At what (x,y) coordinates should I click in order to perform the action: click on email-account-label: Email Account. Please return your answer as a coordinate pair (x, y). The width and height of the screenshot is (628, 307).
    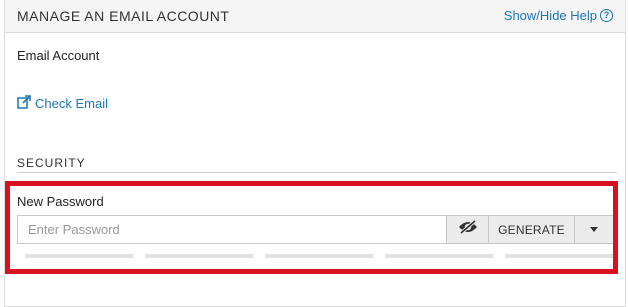
    Looking at the image, I should click on (58, 55).